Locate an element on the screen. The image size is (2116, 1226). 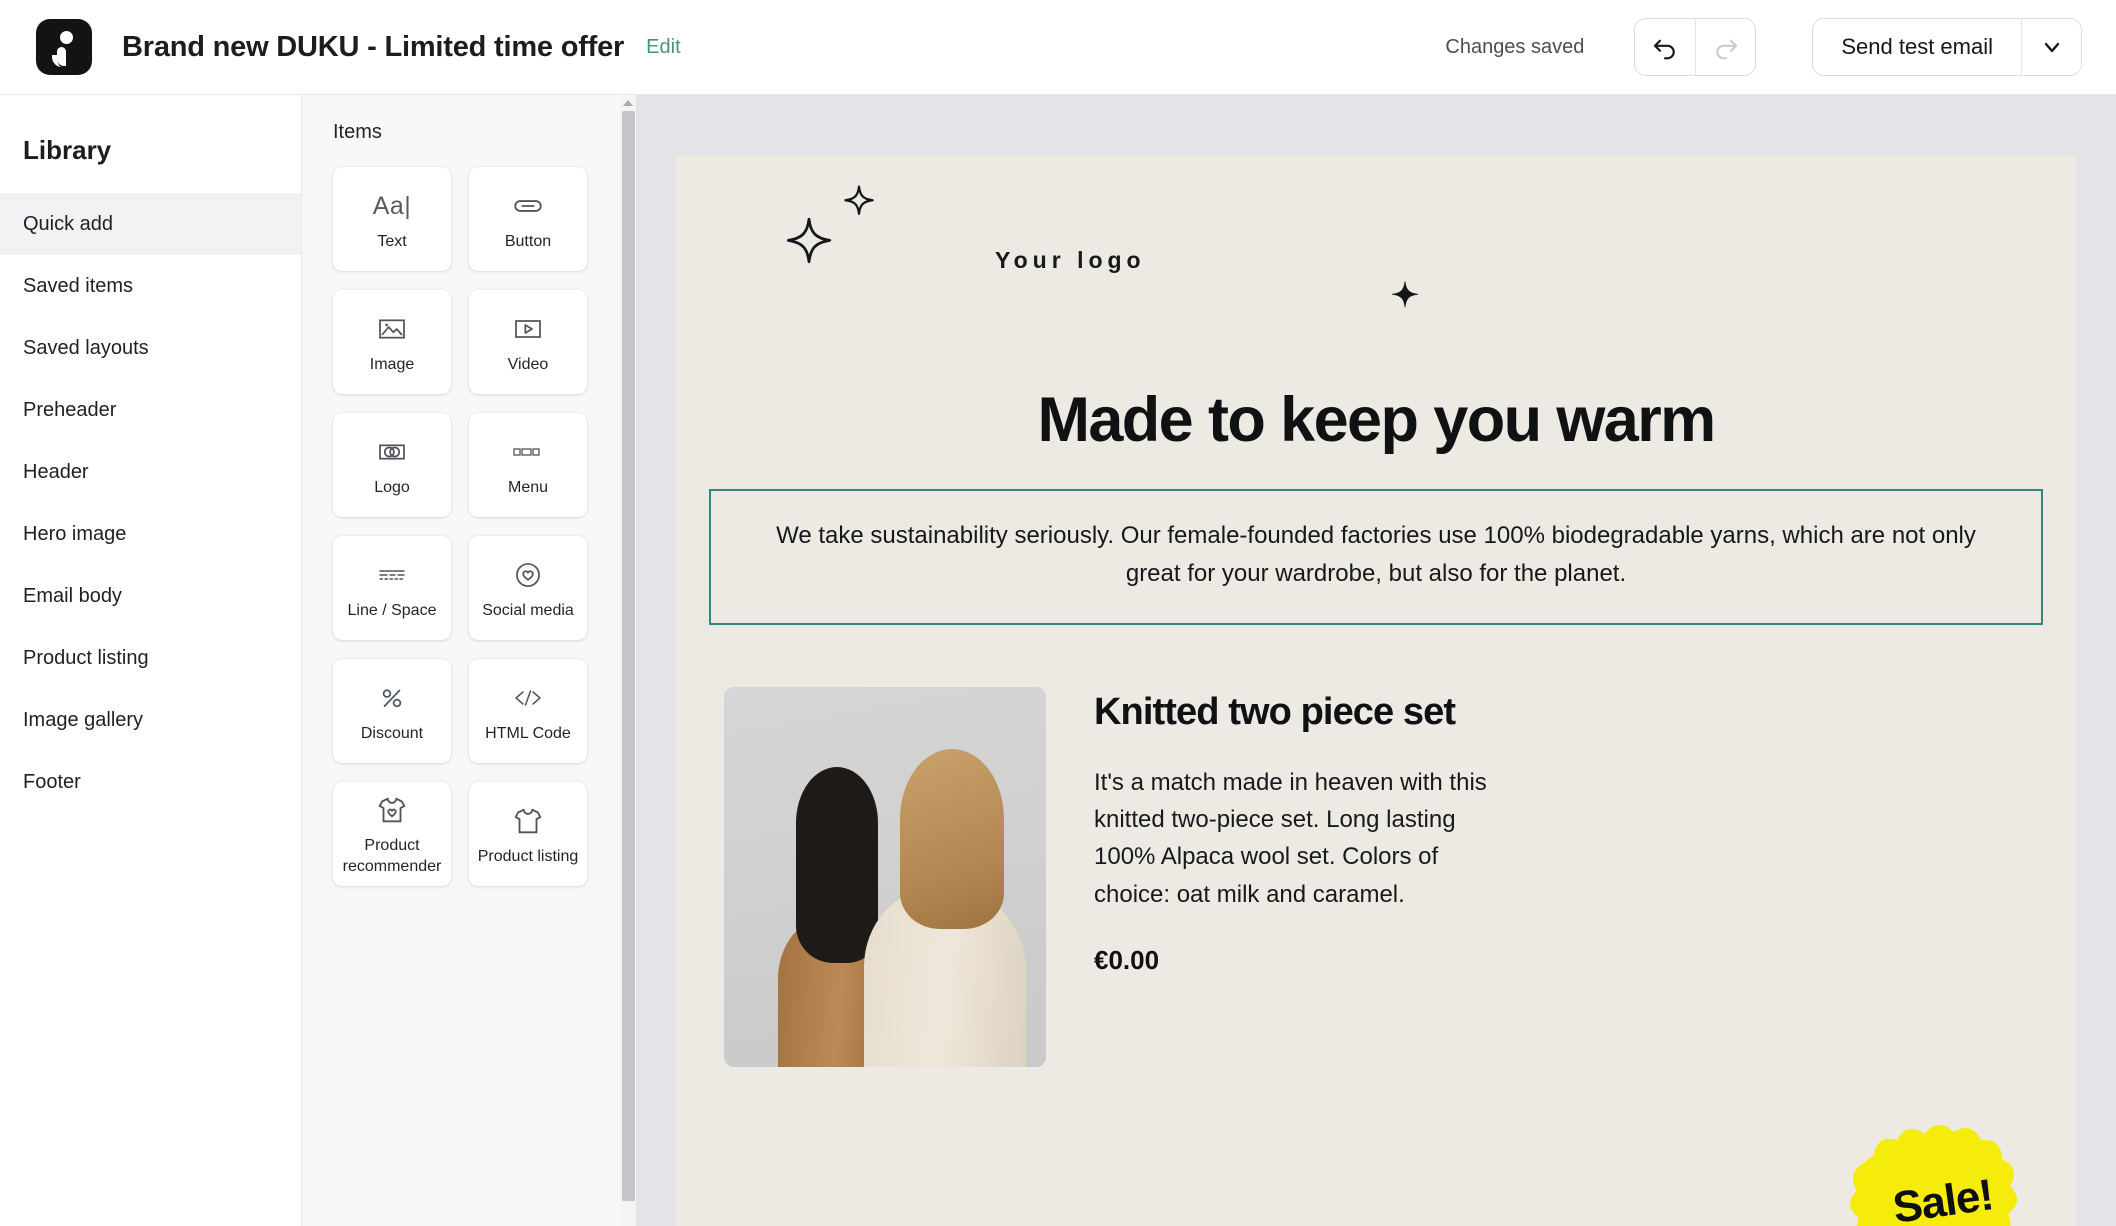
email-logo-text: Your logo is located at coordinates (1070, 260).